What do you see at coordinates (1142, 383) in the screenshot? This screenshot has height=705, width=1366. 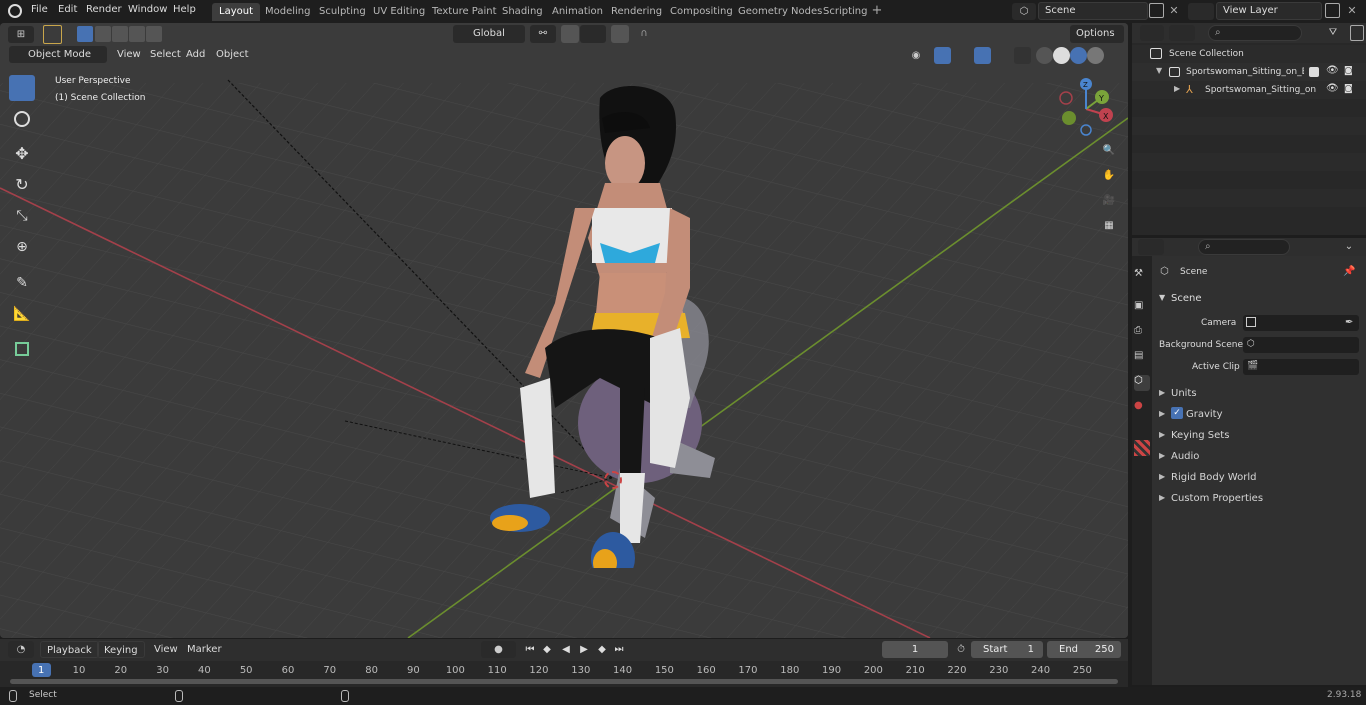 I see `scene-tab-icon: ⬡` at bounding box center [1142, 383].